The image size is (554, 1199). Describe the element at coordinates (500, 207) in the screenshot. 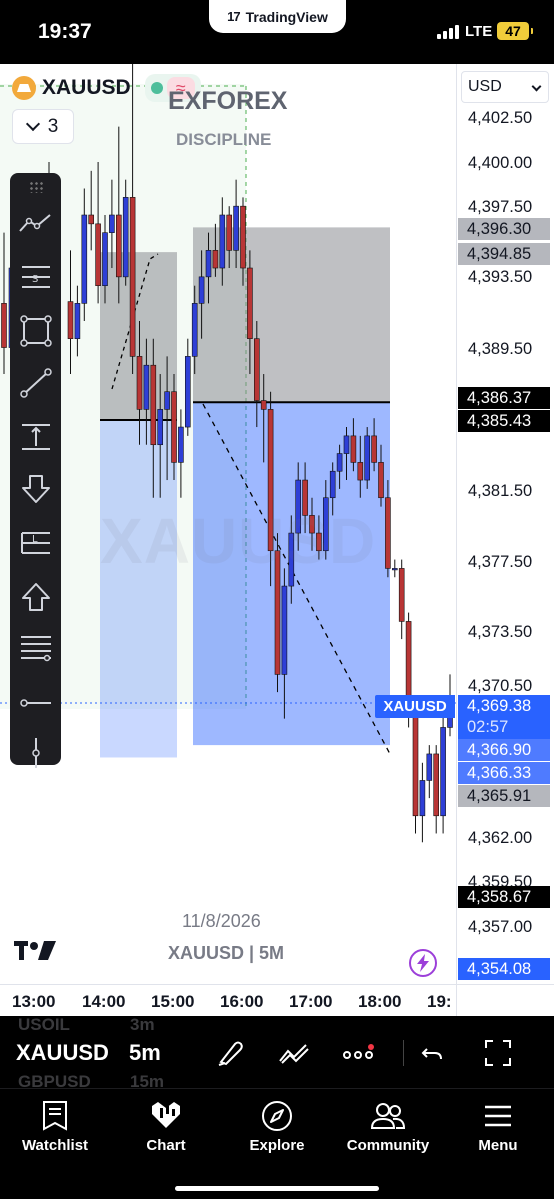

I see `price-tick: 4,397.50` at that location.